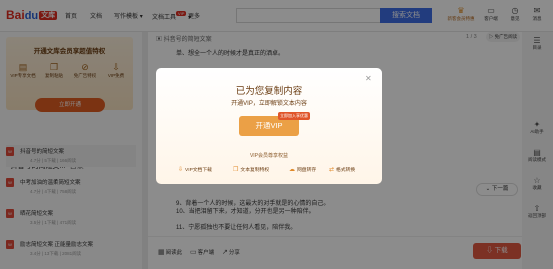  Describe the element at coordinates (269, 156) in the screenshot. I see `modal-perks-title: VIP会员尊享权益` at that location.